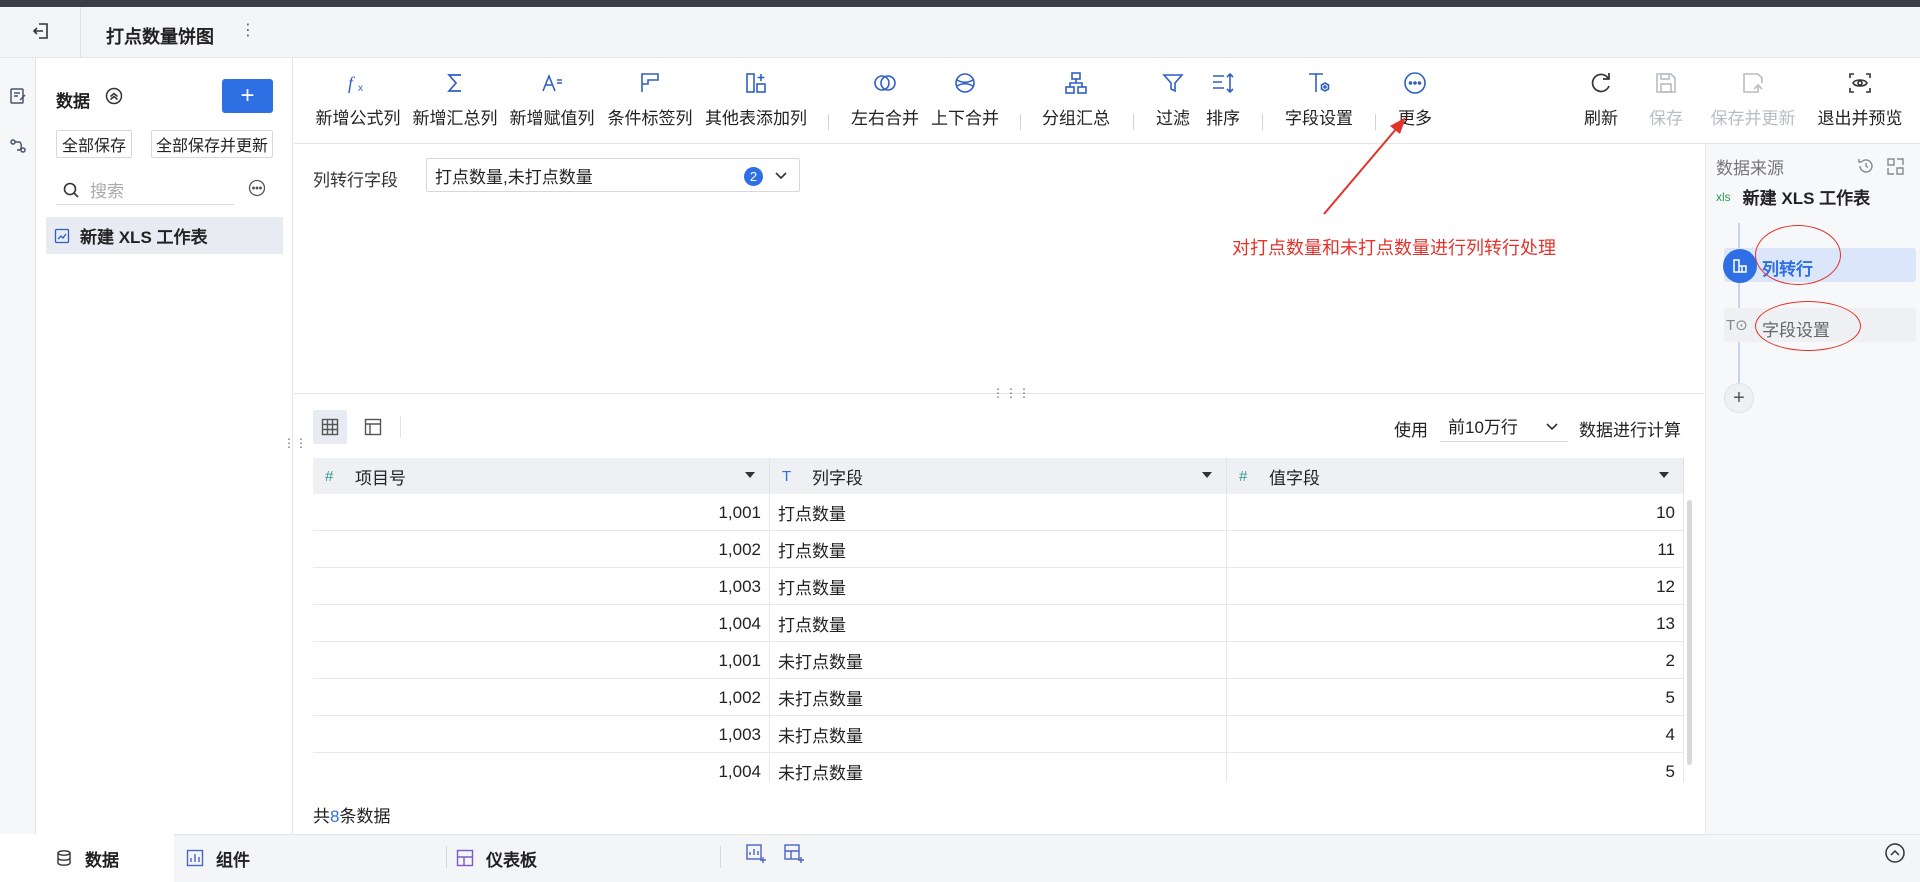  I want to click on tab-components: 组件, so click(276, 858).